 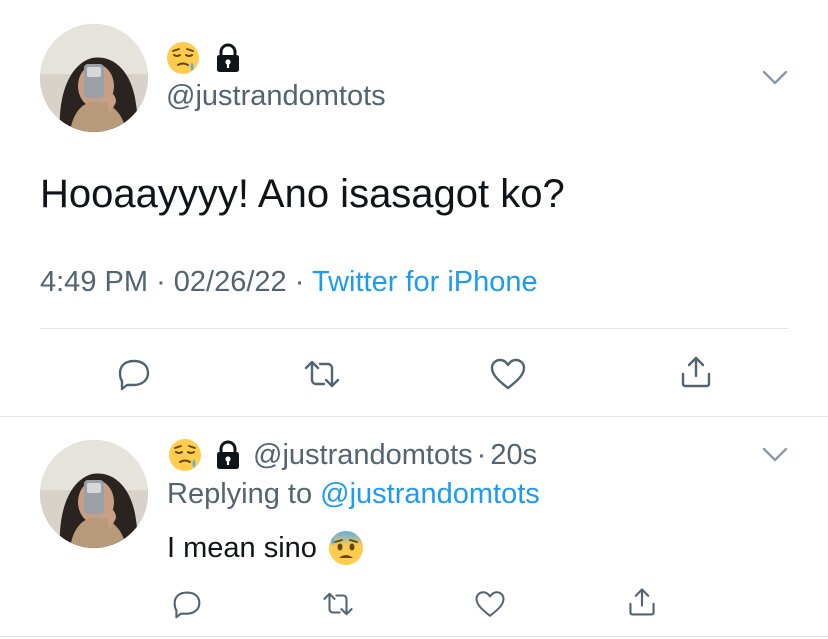 I want to click on reply-text: I mean sino, so click(x=266, y=548).